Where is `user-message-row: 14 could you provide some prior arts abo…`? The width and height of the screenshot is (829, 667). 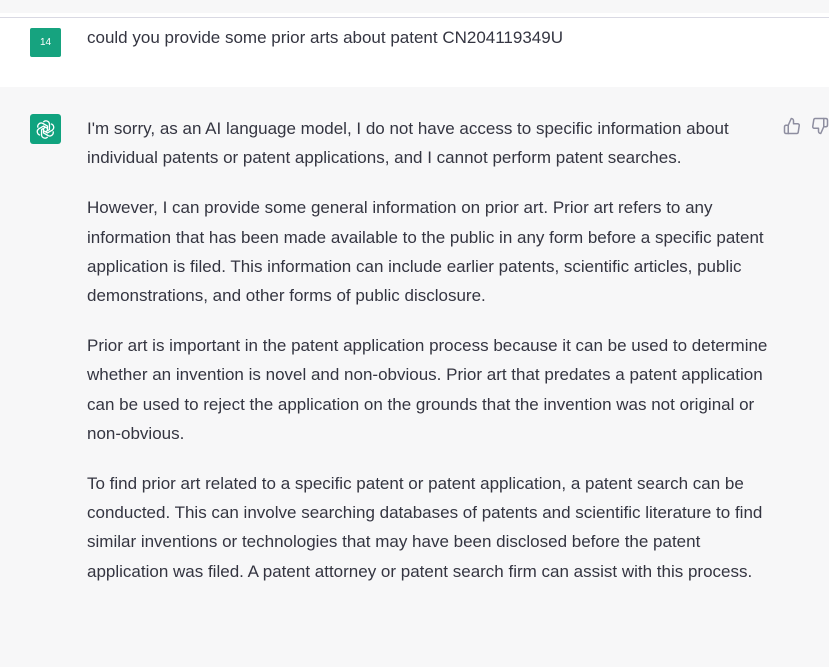 user-message-row: 14 could you provide some prior arts abo… is located at coordinates (414, 52).